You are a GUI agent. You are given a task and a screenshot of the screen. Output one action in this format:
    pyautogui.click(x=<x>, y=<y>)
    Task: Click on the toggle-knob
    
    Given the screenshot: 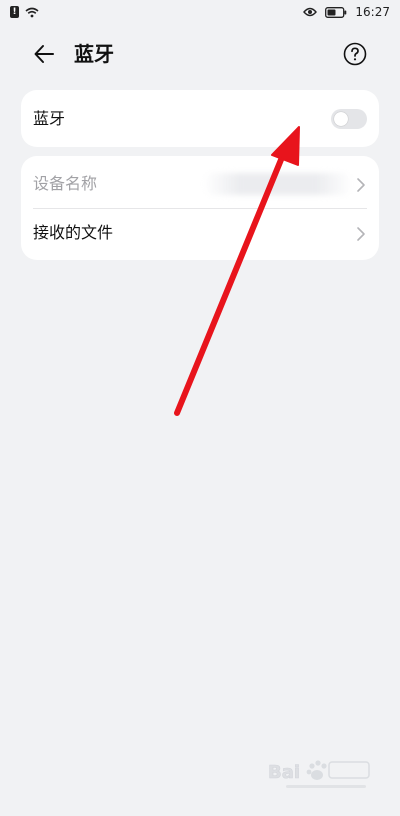 What is the action you would take?
    pyautogui.click(x=341, y=119)
    